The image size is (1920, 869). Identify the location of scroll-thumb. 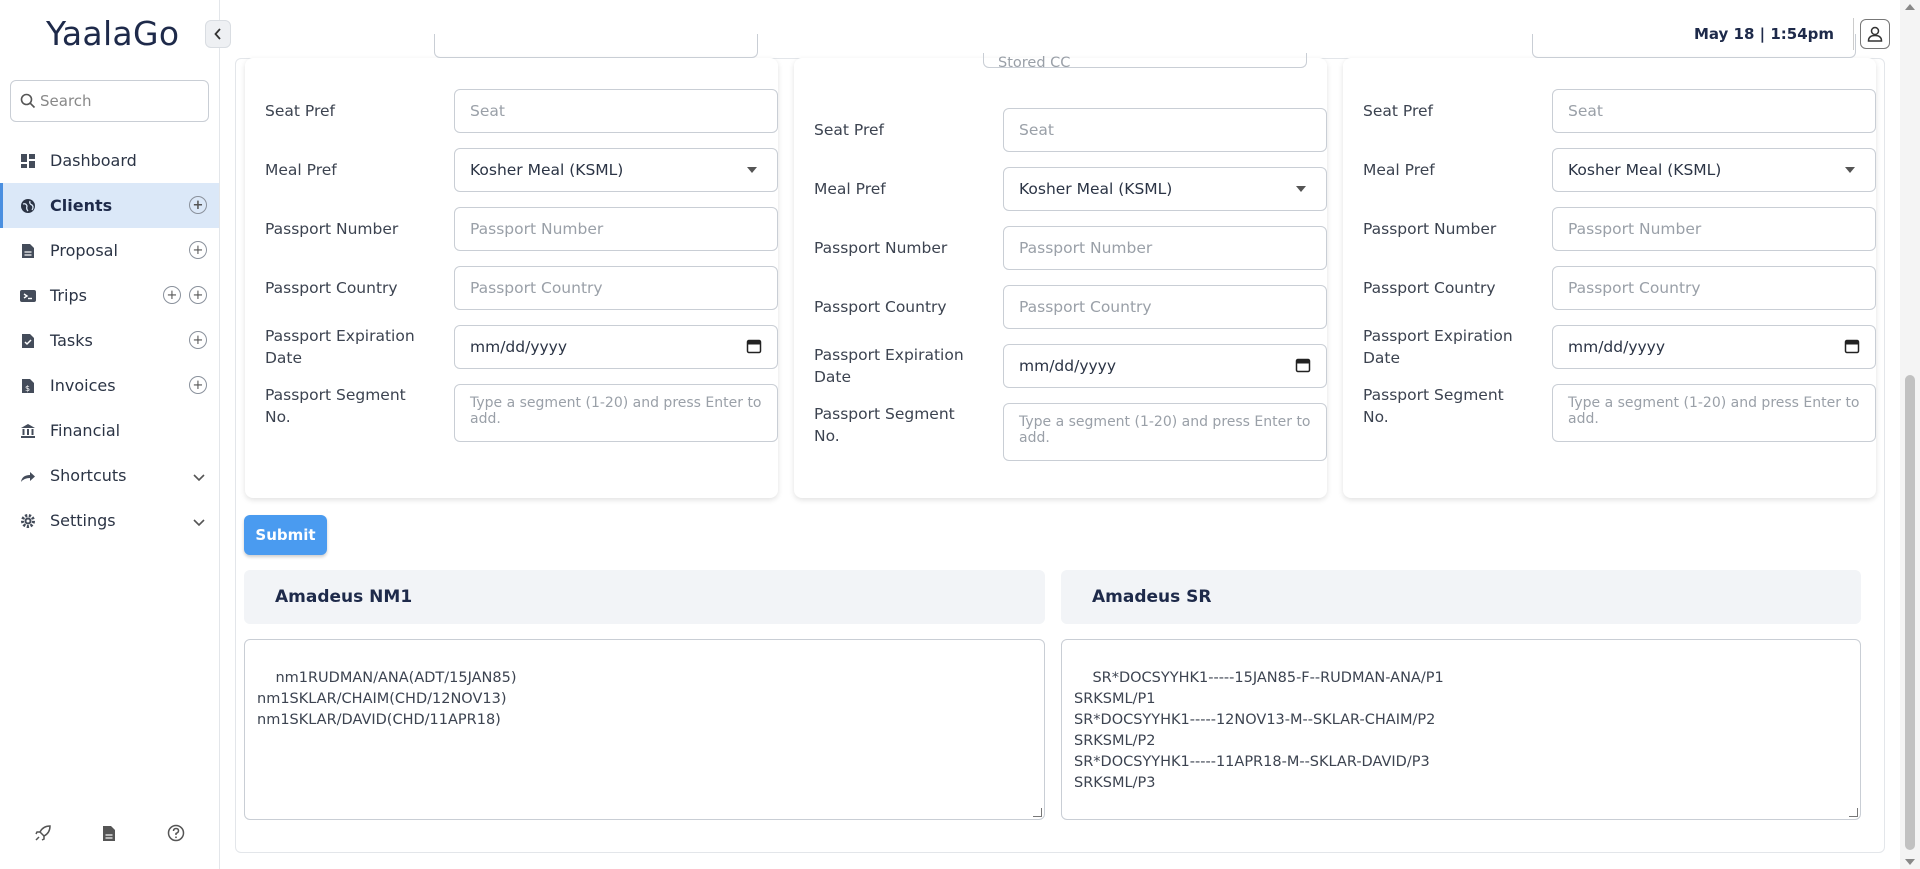
(1910, 612).